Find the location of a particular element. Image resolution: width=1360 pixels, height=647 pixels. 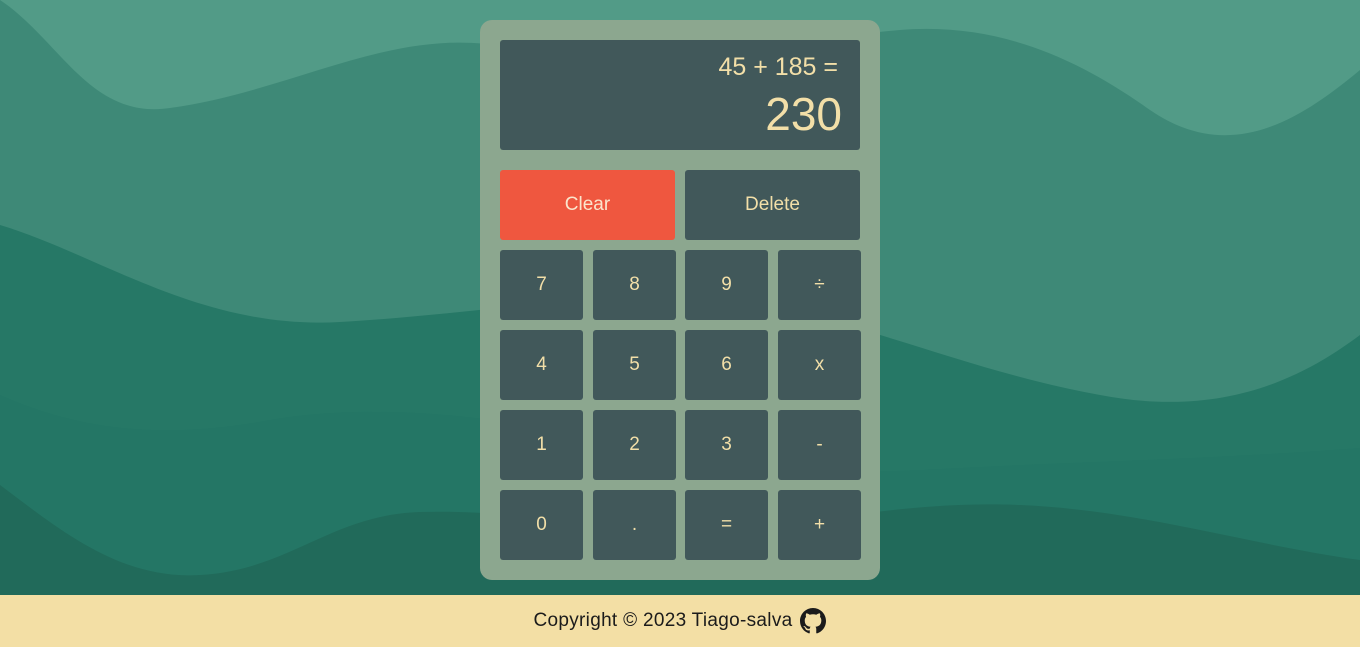

decimal-button: . is located at coordinates (634, 525).